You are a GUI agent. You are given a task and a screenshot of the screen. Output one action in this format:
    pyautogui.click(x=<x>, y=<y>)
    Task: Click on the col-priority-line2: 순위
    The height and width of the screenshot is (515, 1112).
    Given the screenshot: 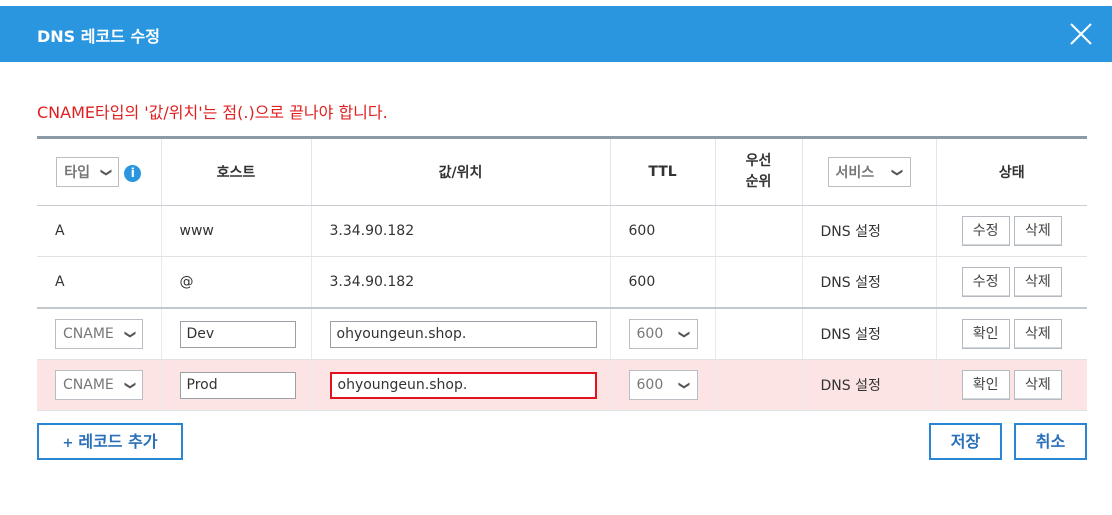 What is the action you would take?
    pyautogui.click(x=758, y=182)
    